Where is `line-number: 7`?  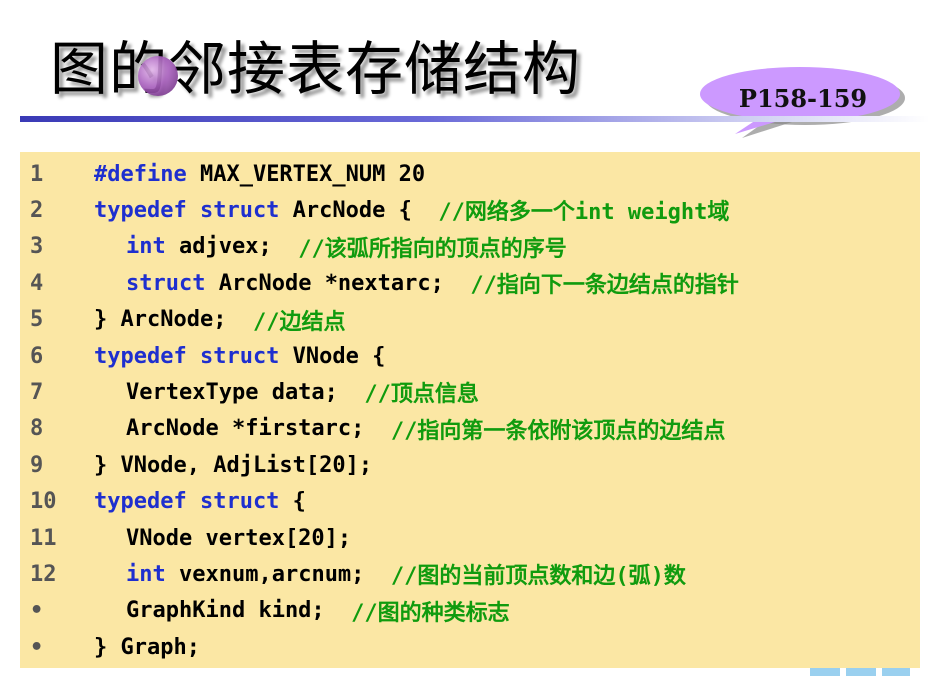
line-number: 7 is located at coordinates (37, 392).